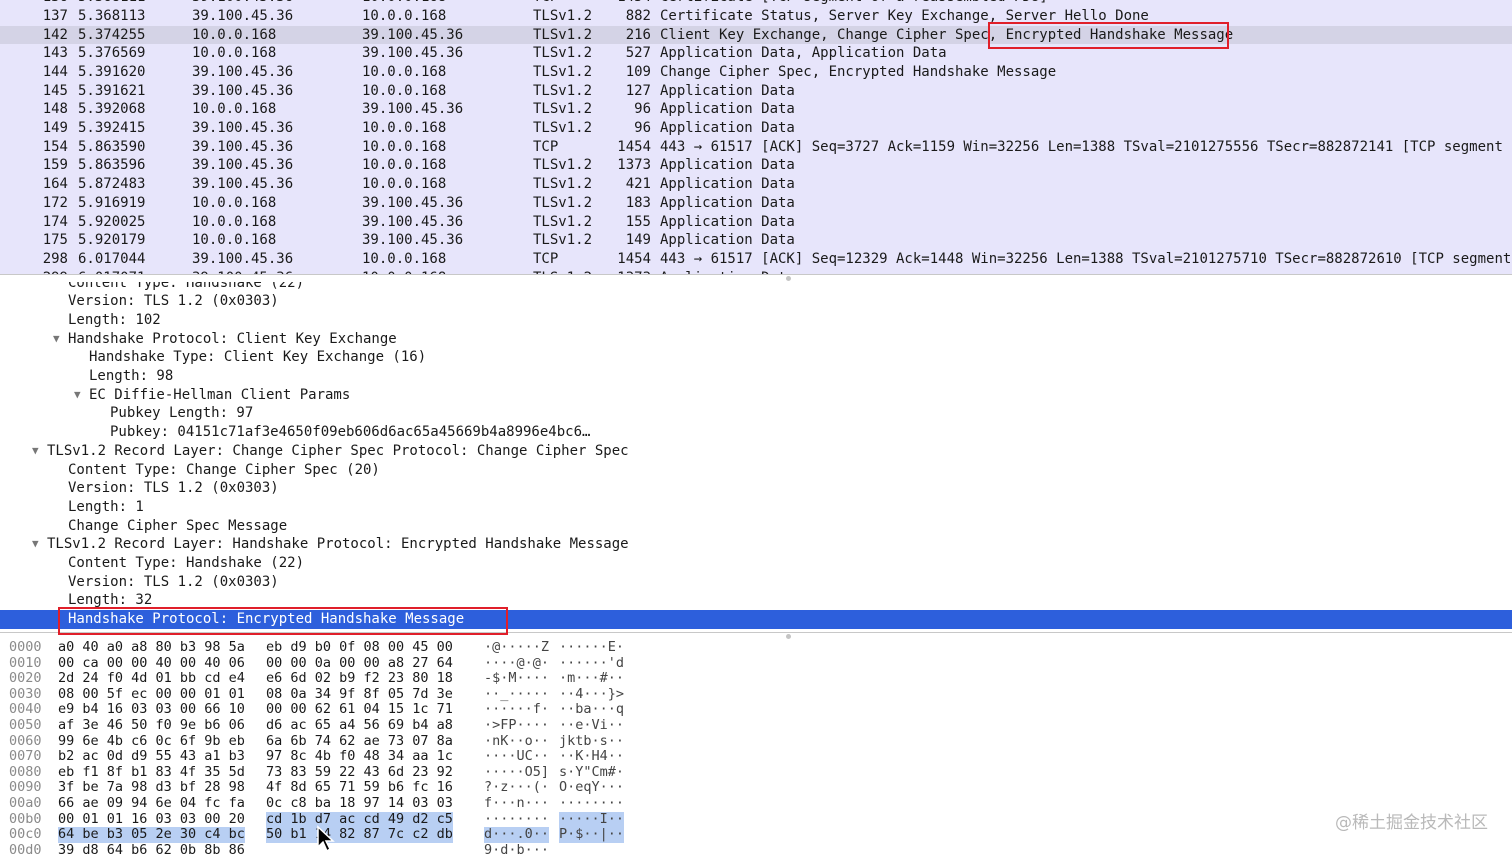 The height and width of the screenshot is (854, 1512). Describe the element at coordinates (151, 818) in the screenshot. I see `hex-bytes-left: 00 01 01 16 03 03 00 20` at that location.